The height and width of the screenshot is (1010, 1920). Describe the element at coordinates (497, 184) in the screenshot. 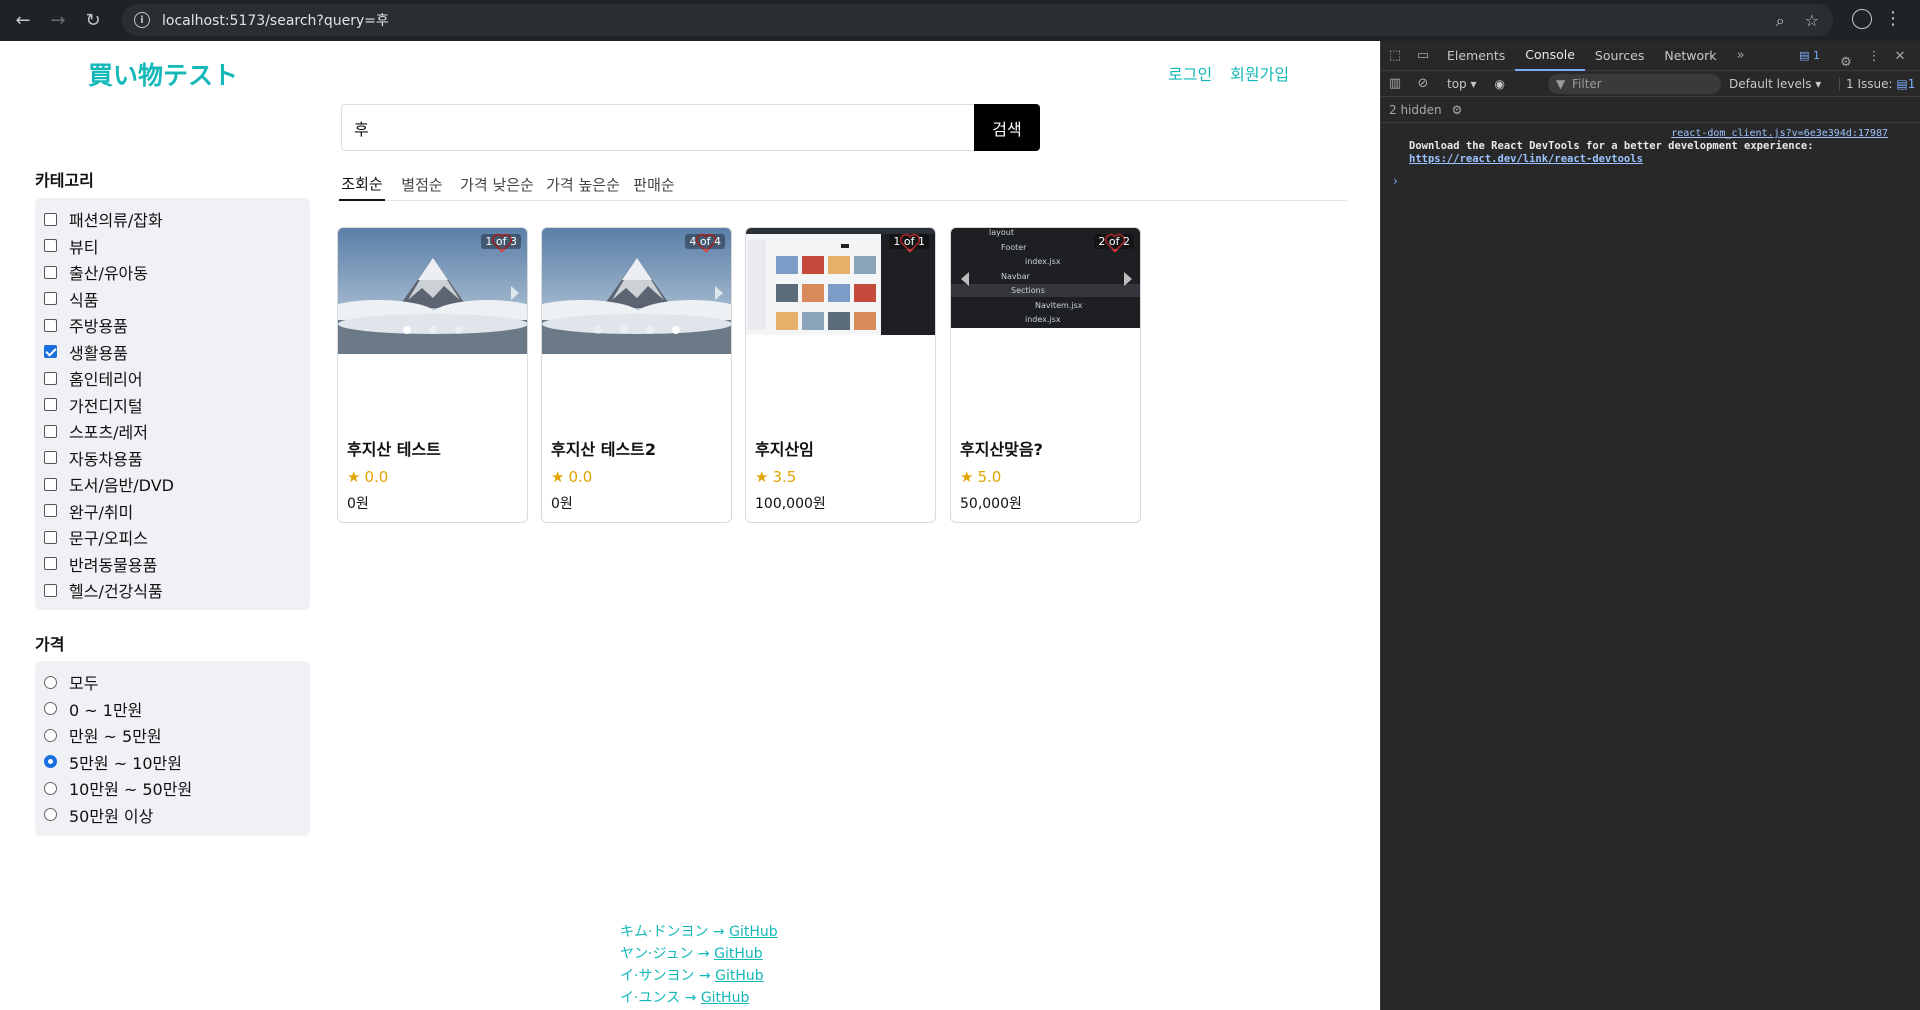

I see `sort-tab: 가격 낮은순` at that location.